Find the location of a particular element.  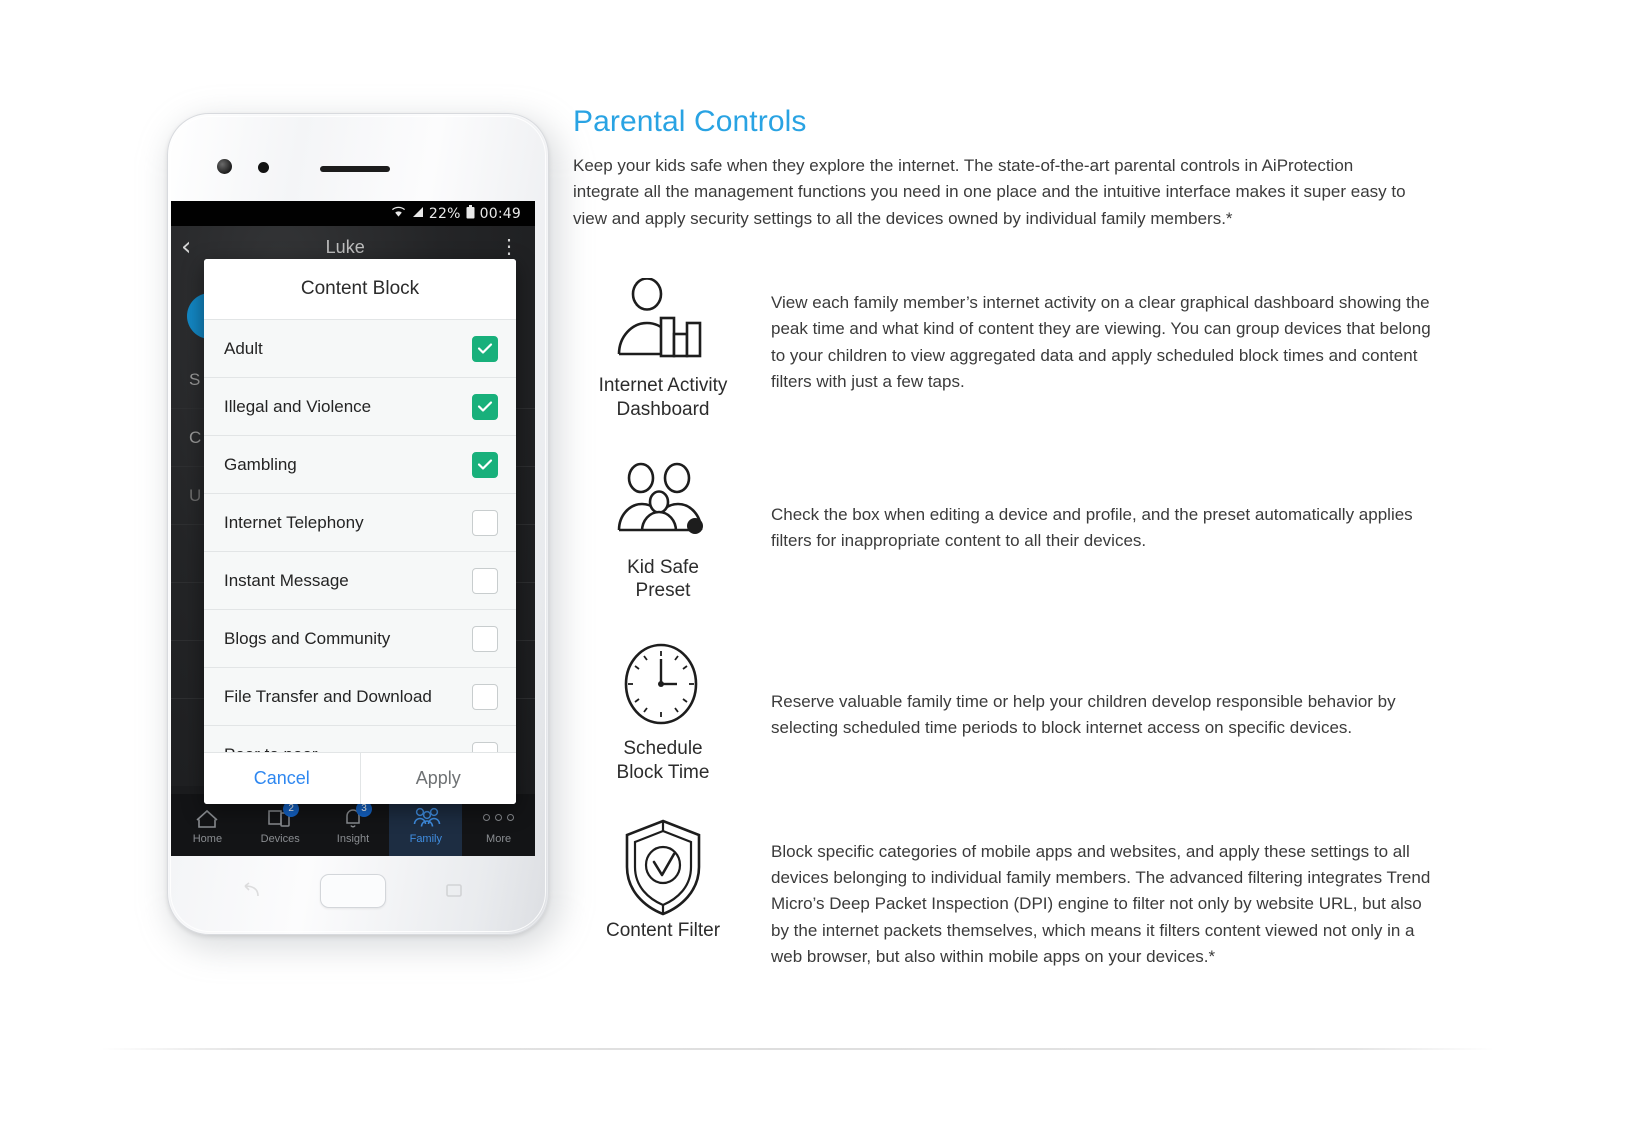

checkbox-instant-message is located at coordinates (485, 580).